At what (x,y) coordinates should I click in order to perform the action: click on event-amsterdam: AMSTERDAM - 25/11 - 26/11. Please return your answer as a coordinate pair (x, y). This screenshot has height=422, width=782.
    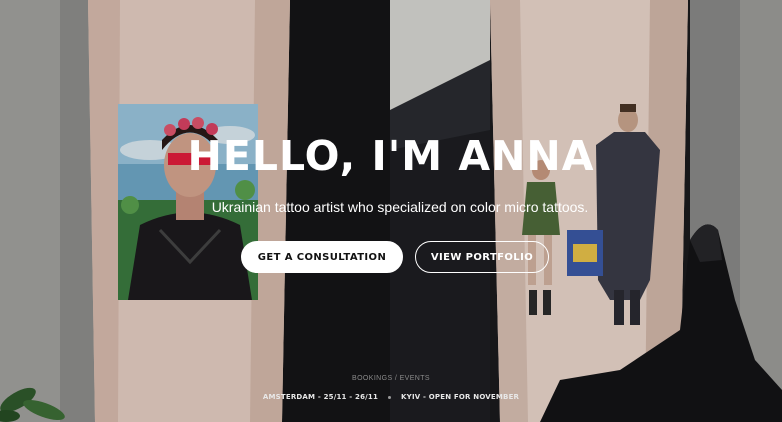
    Looking at the image, I should click on (320, 397).